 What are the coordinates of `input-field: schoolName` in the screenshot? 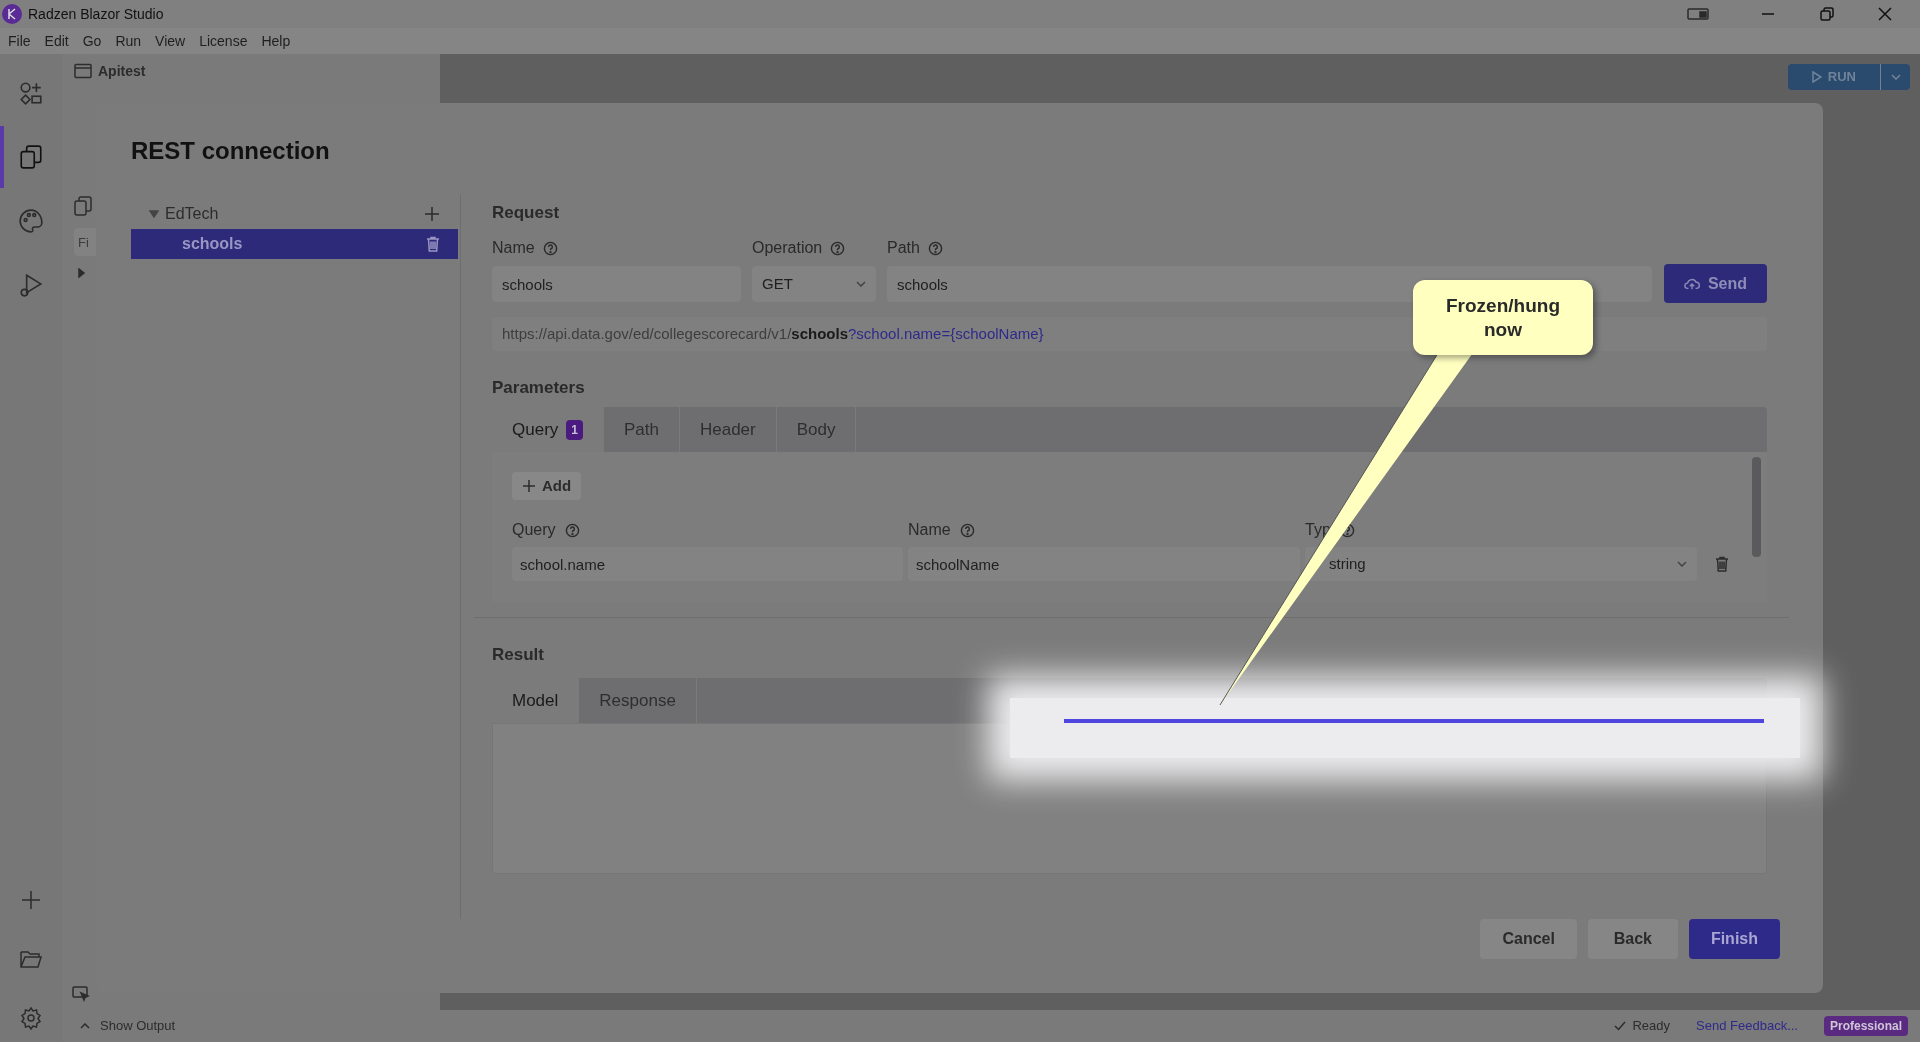 It's located at (1104, 564).